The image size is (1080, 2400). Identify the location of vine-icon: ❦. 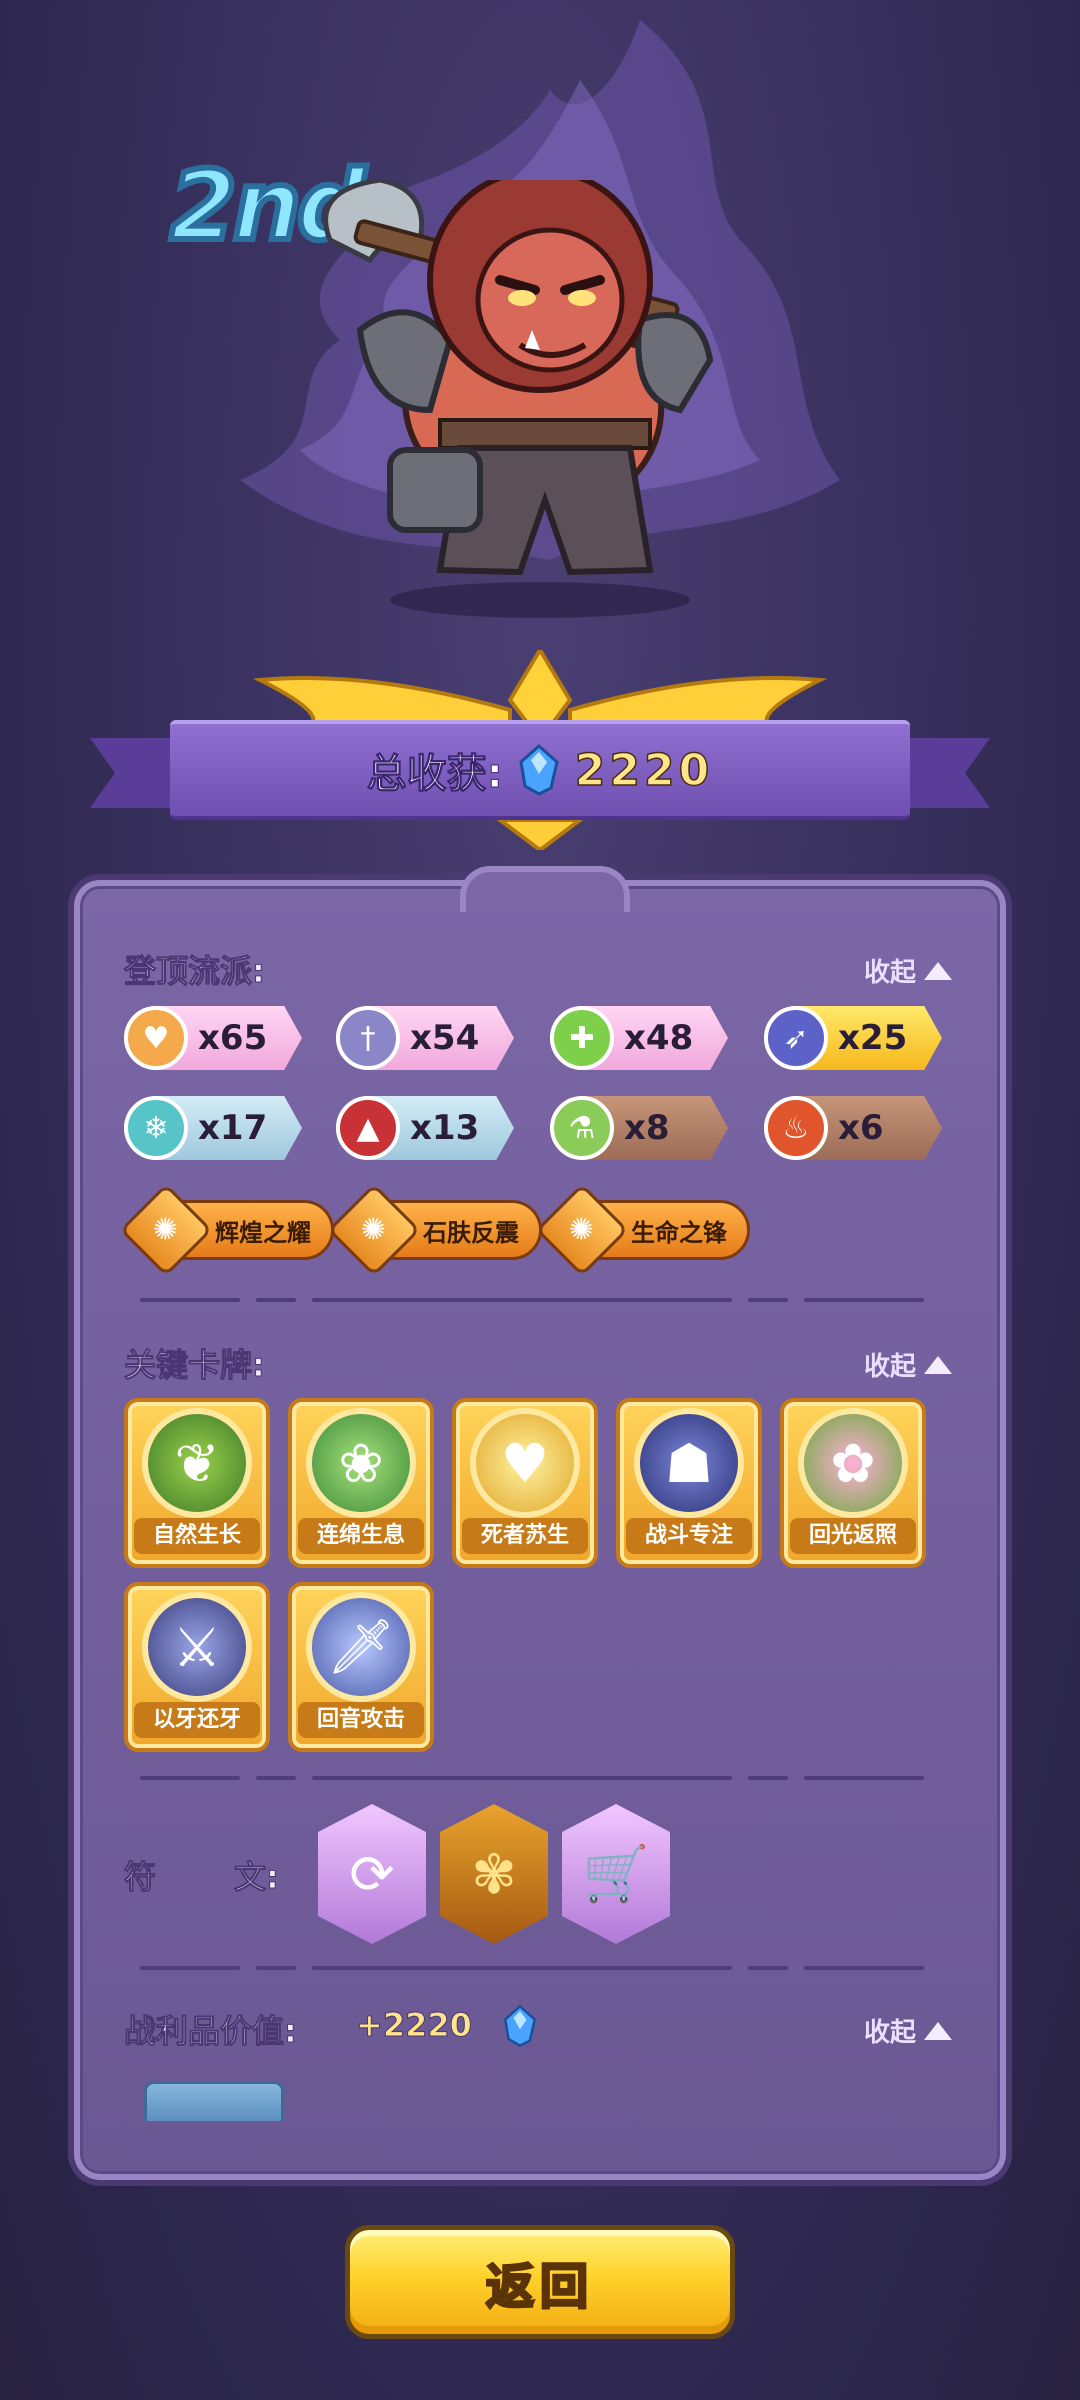
(197, 1463).